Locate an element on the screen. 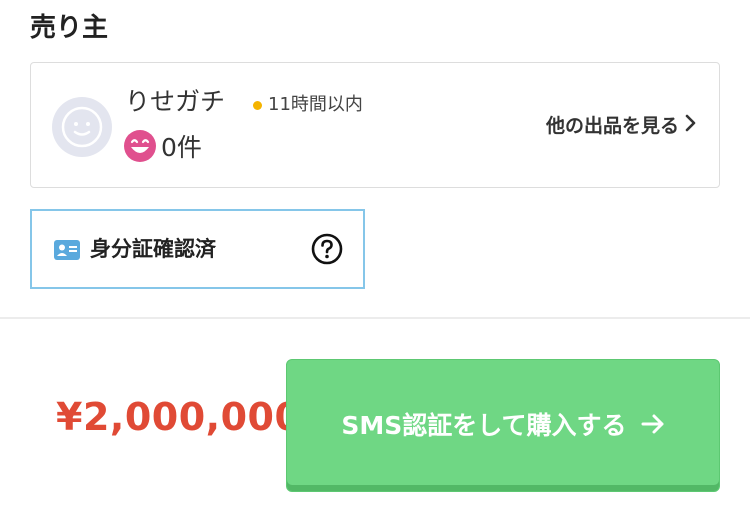 This screenshot has height=507, width=750. last-active-text: 11時間以内 is located at coordinates (315, 104).